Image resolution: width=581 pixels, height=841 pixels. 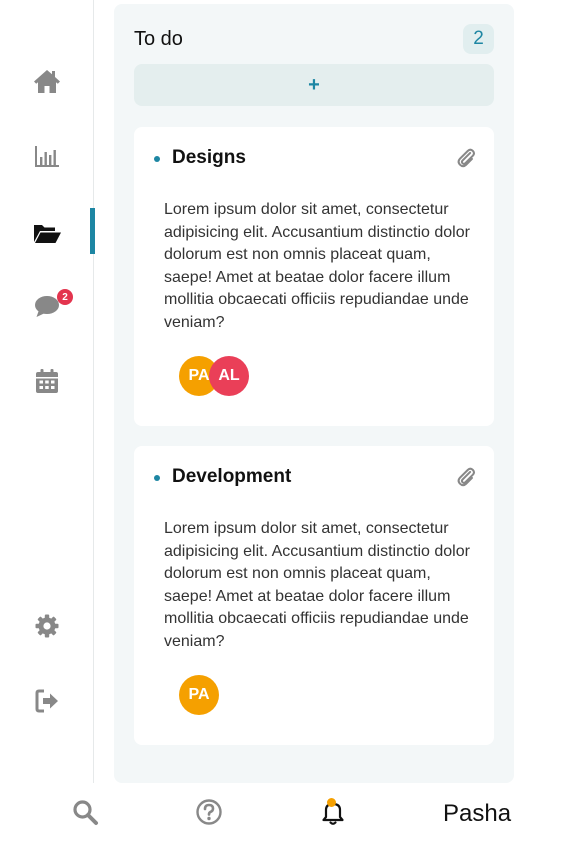 I want to click on sidebar-item-settings, so click(x=47, y=626).